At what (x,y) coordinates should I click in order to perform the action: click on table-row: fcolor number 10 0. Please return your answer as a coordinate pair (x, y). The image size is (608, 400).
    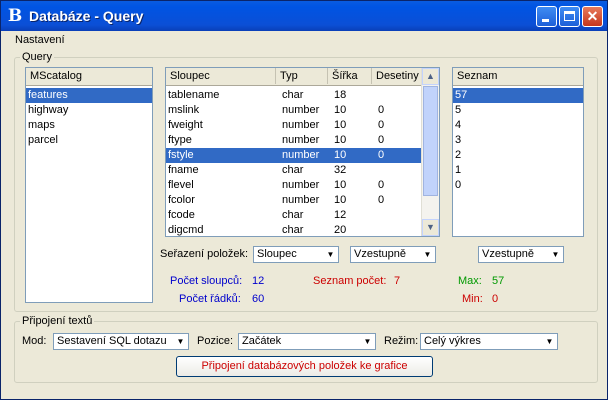
    Looking at the image, I should click on (294, 200).